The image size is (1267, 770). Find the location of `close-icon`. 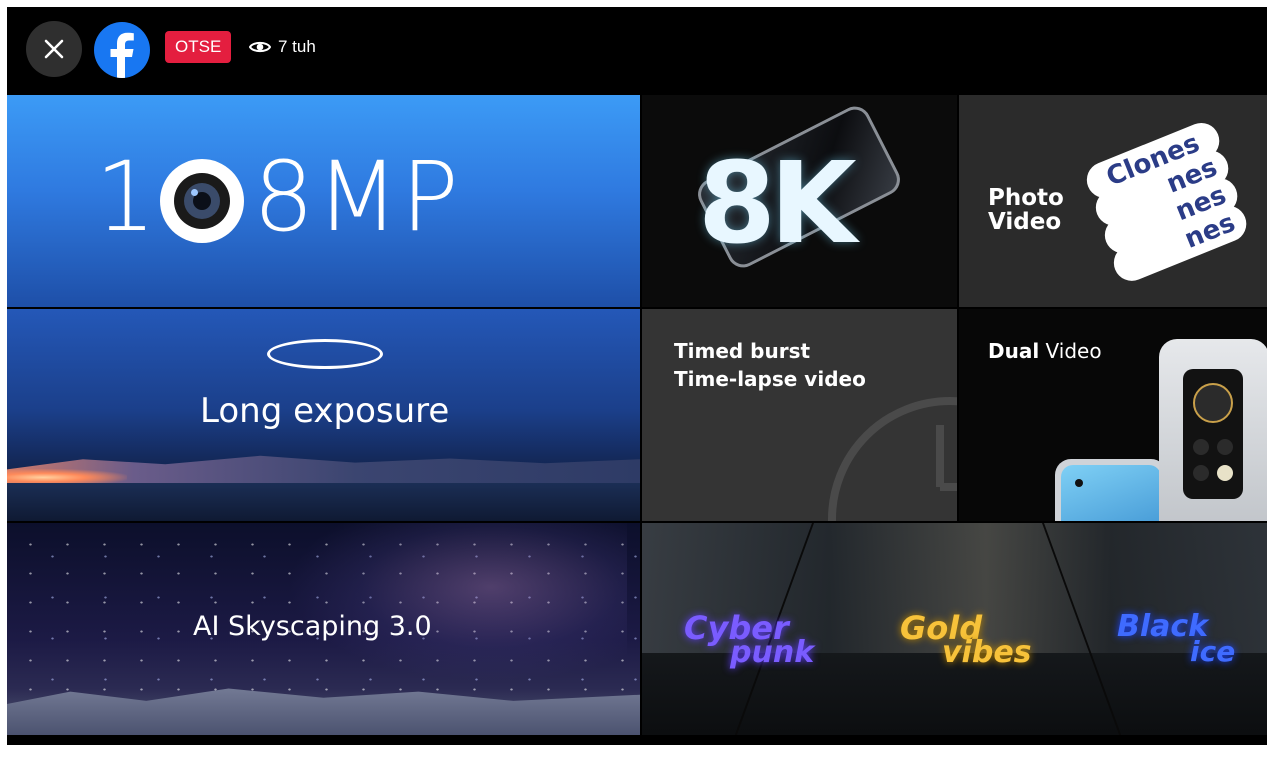

close-icon is located at coordinates (54, 49).